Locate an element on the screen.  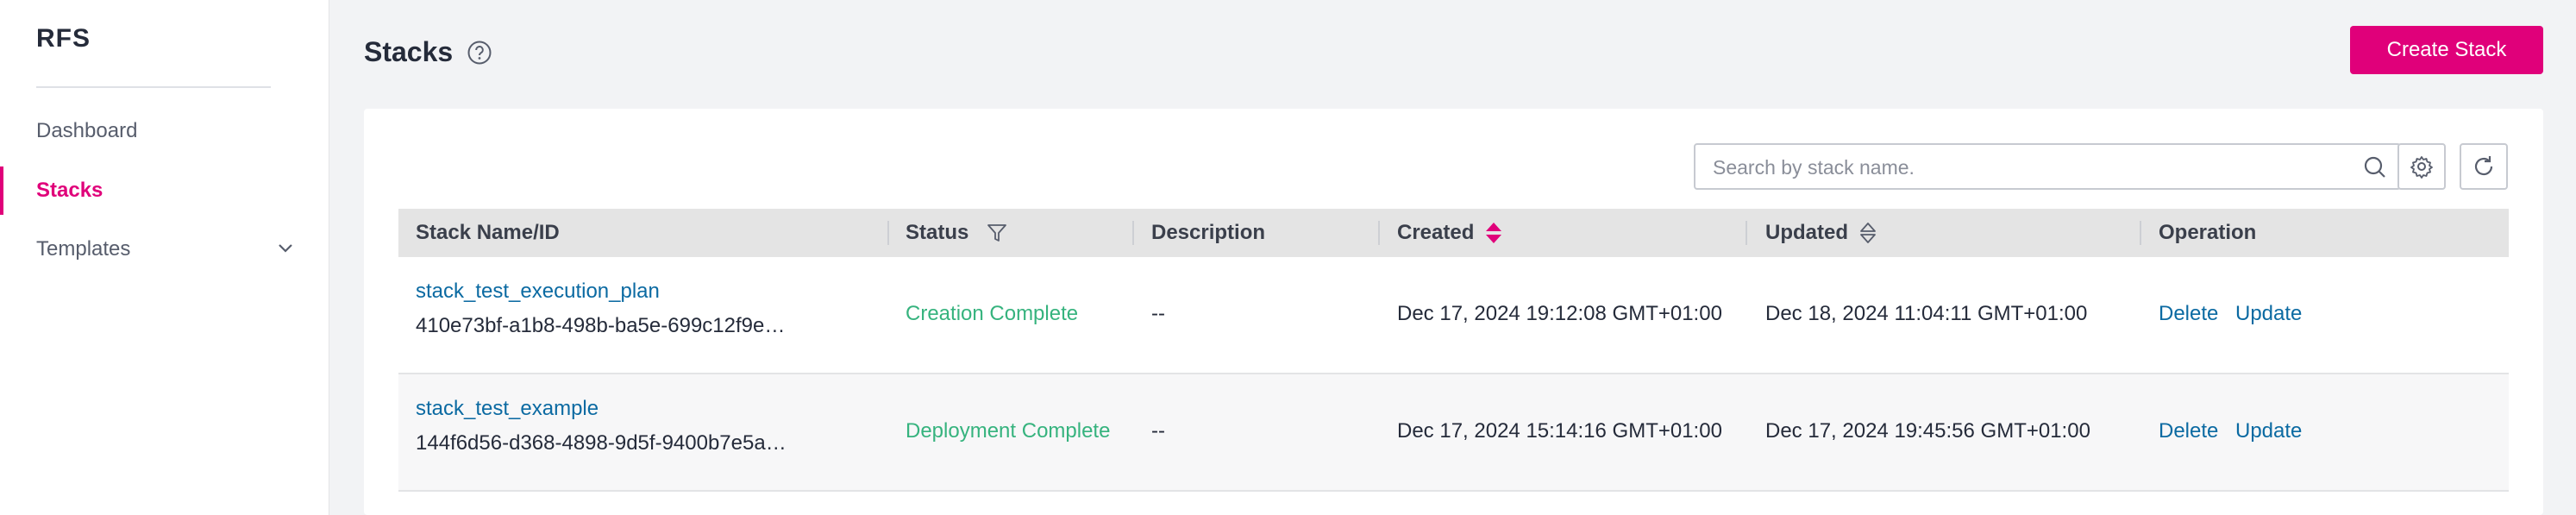
search-input is located at coordinates (2032, 168).